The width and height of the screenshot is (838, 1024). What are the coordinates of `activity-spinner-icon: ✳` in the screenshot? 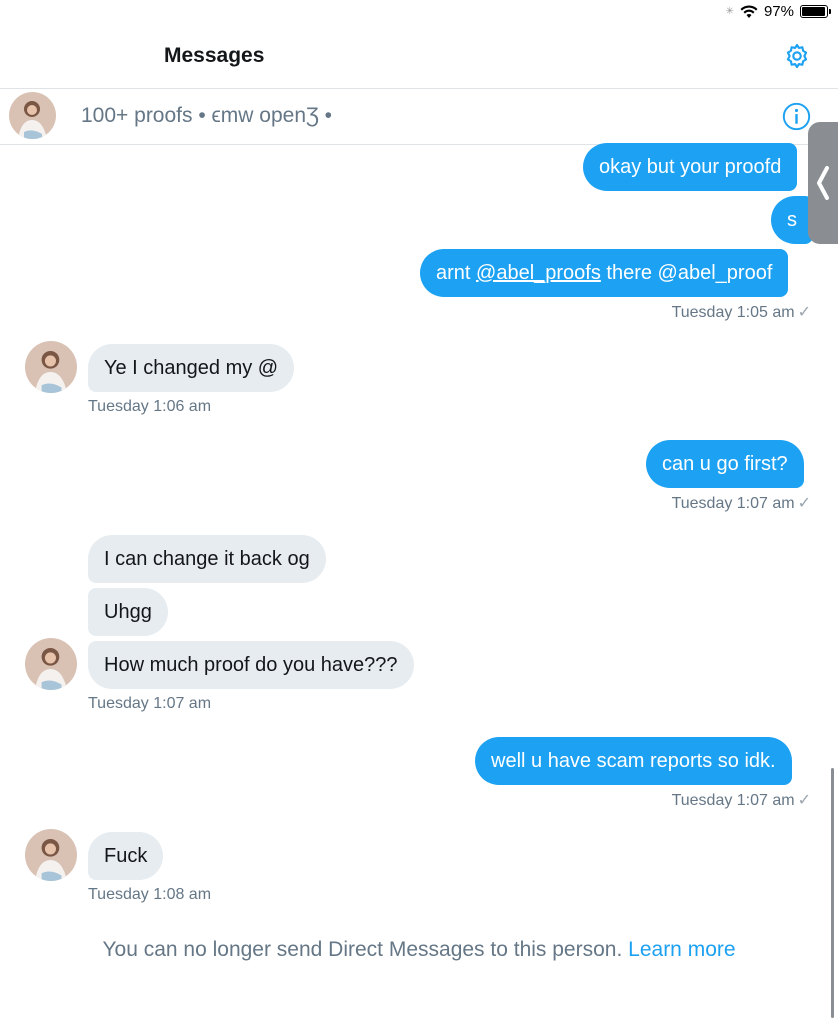 It's located at (729, 11).